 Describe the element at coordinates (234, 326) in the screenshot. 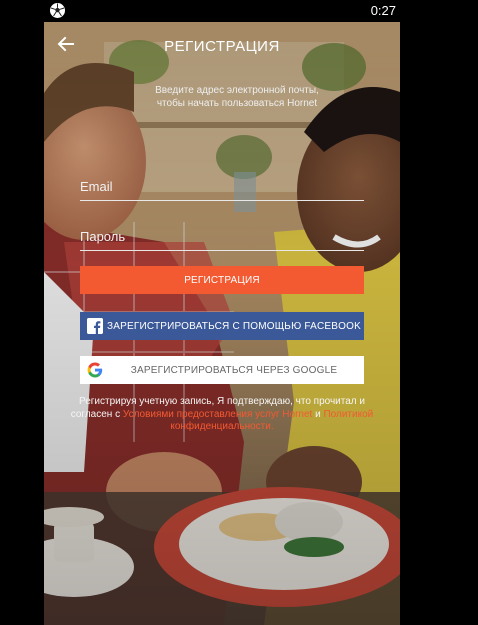

I see `facebook-register-label: ЗАРЕГИСТРИРОВАТЬСЯ С ПОМОЩЬЮ FACEBOOK` at that location.